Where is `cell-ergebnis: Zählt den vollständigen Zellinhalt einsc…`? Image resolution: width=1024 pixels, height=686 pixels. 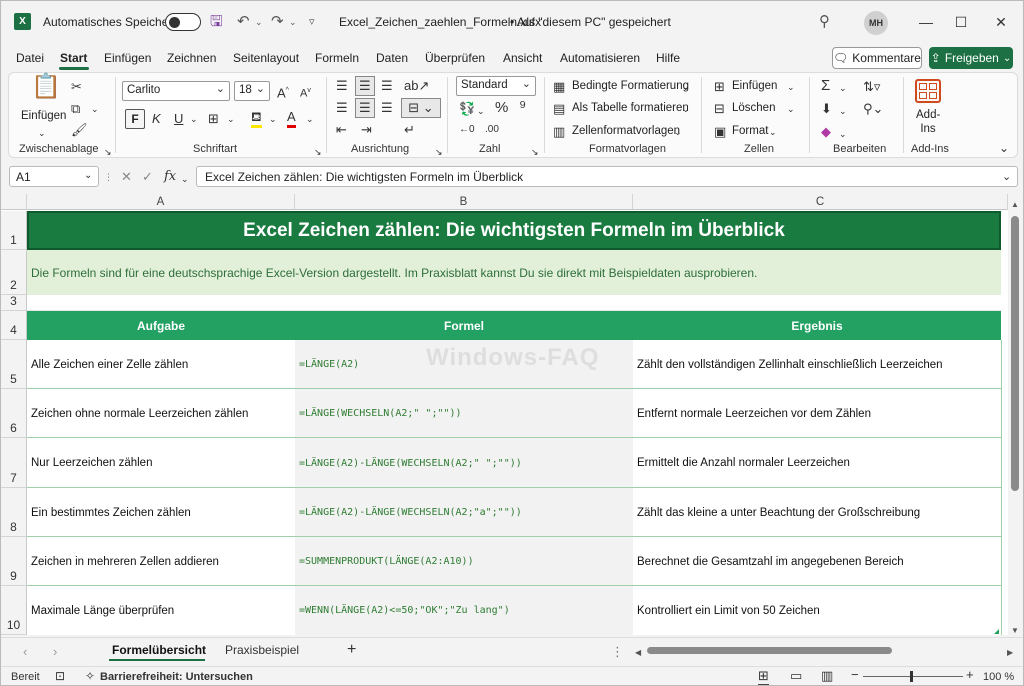 cell-ergebnis: Zählt den vollständigen Zellinhalt einsc… is located at coordinates (817, 364).